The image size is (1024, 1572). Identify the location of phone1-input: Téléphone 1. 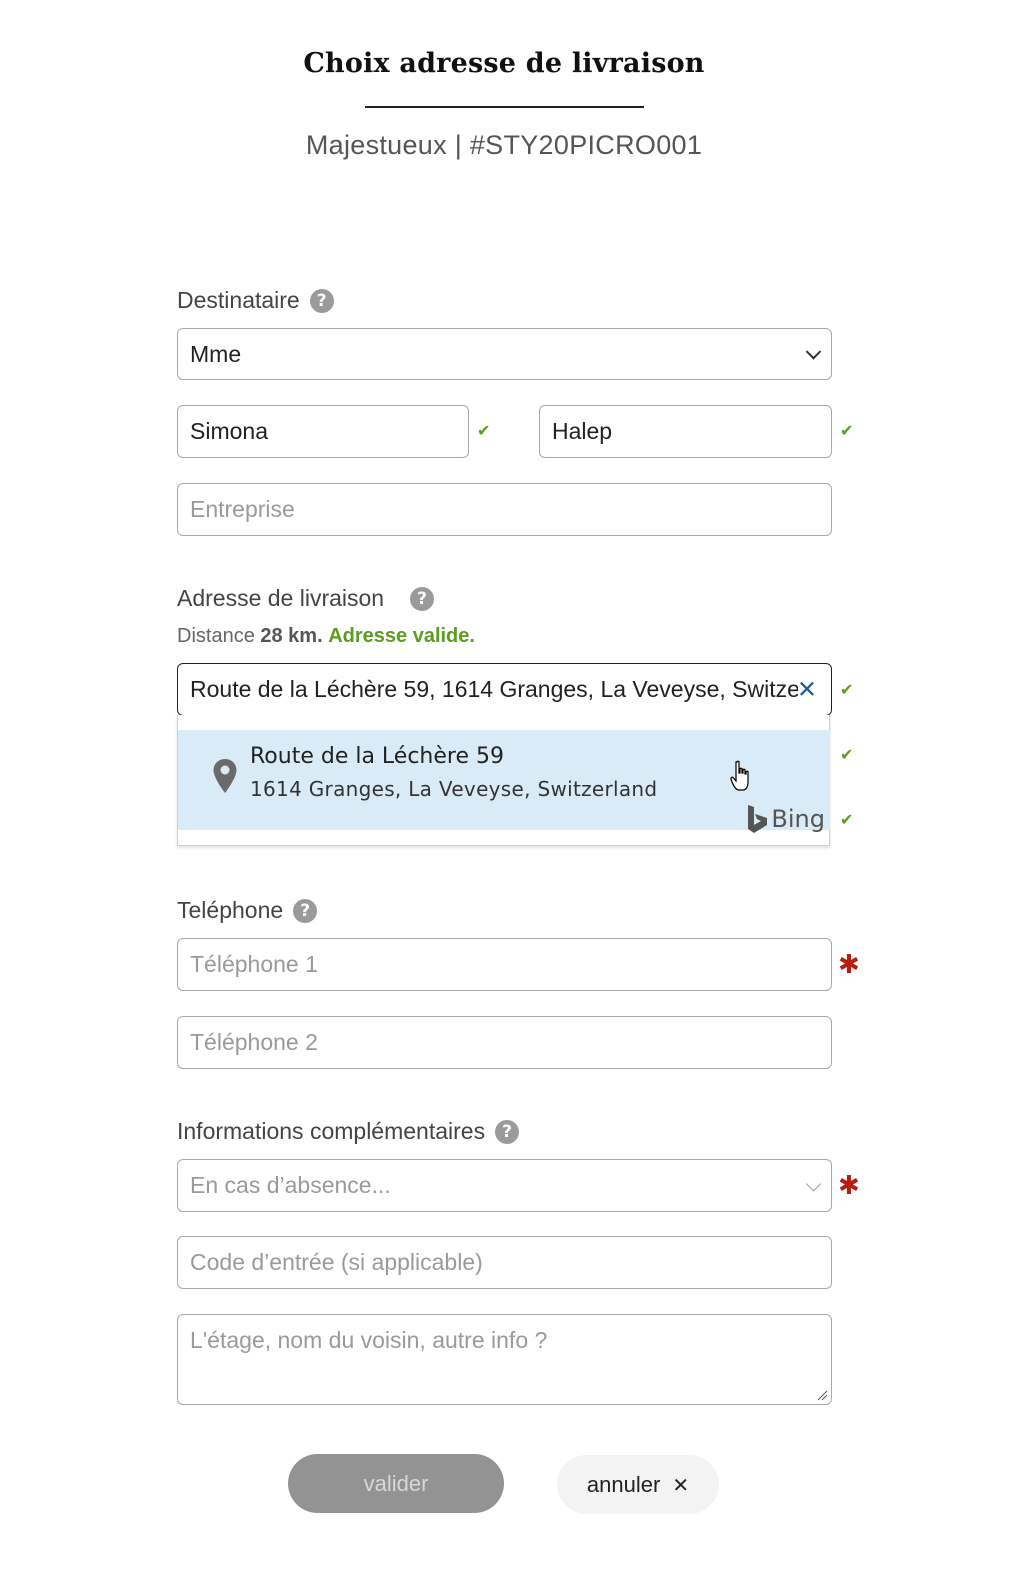
(504, 964).